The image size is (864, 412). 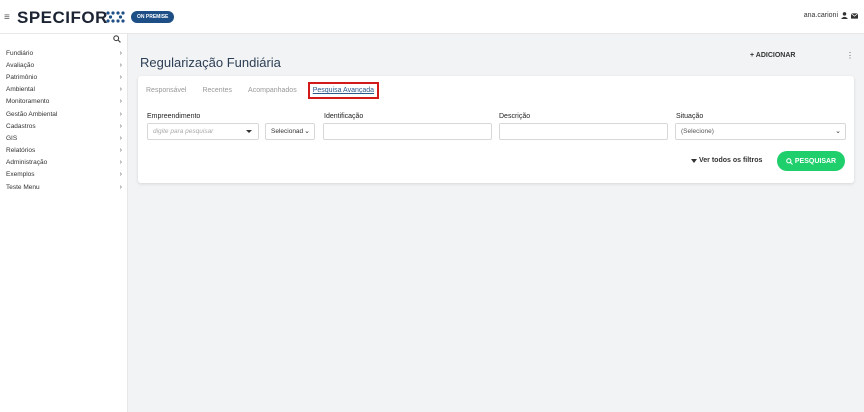 I want to click on more-options-icon: ⋮, so click(x=850, y=55).